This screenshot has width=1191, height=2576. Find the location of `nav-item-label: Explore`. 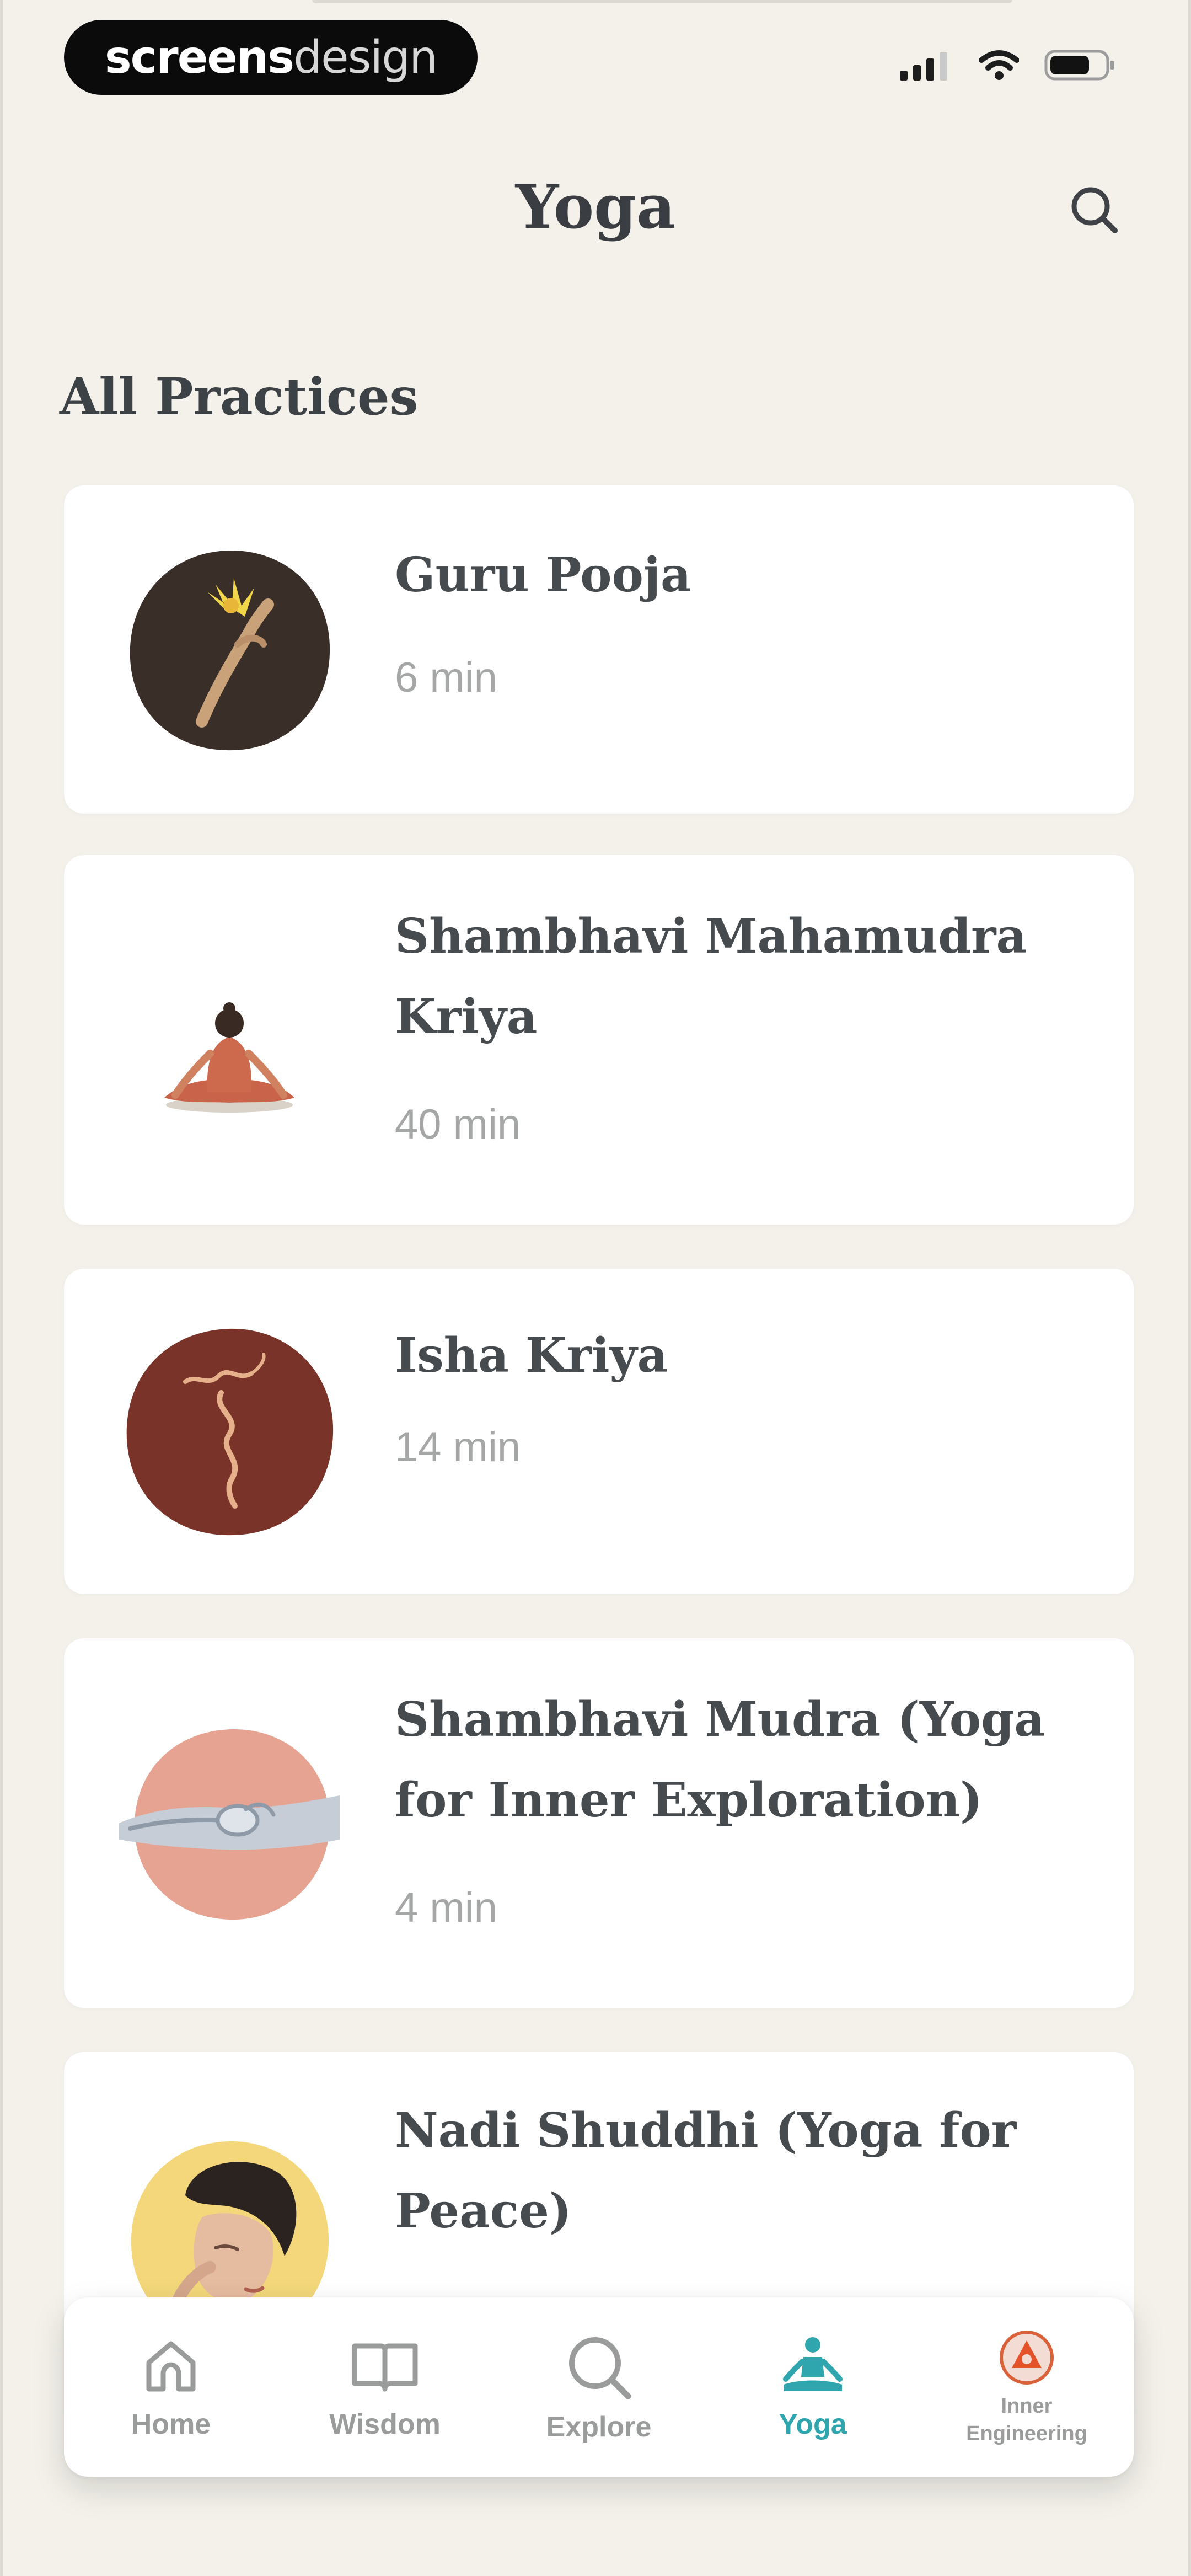

nav-item-label: Explore is located at coordinates (599, 2427).